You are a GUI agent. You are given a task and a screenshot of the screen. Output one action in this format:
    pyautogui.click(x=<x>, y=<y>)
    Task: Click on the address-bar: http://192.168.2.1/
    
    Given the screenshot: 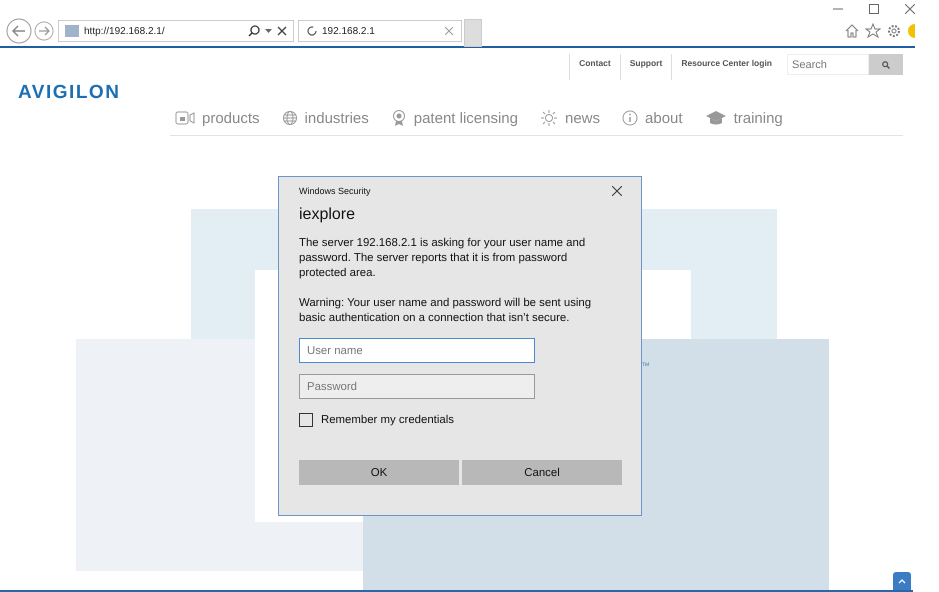 What is the action you would take?
    pyautogui.click(x=176, y=31)
    